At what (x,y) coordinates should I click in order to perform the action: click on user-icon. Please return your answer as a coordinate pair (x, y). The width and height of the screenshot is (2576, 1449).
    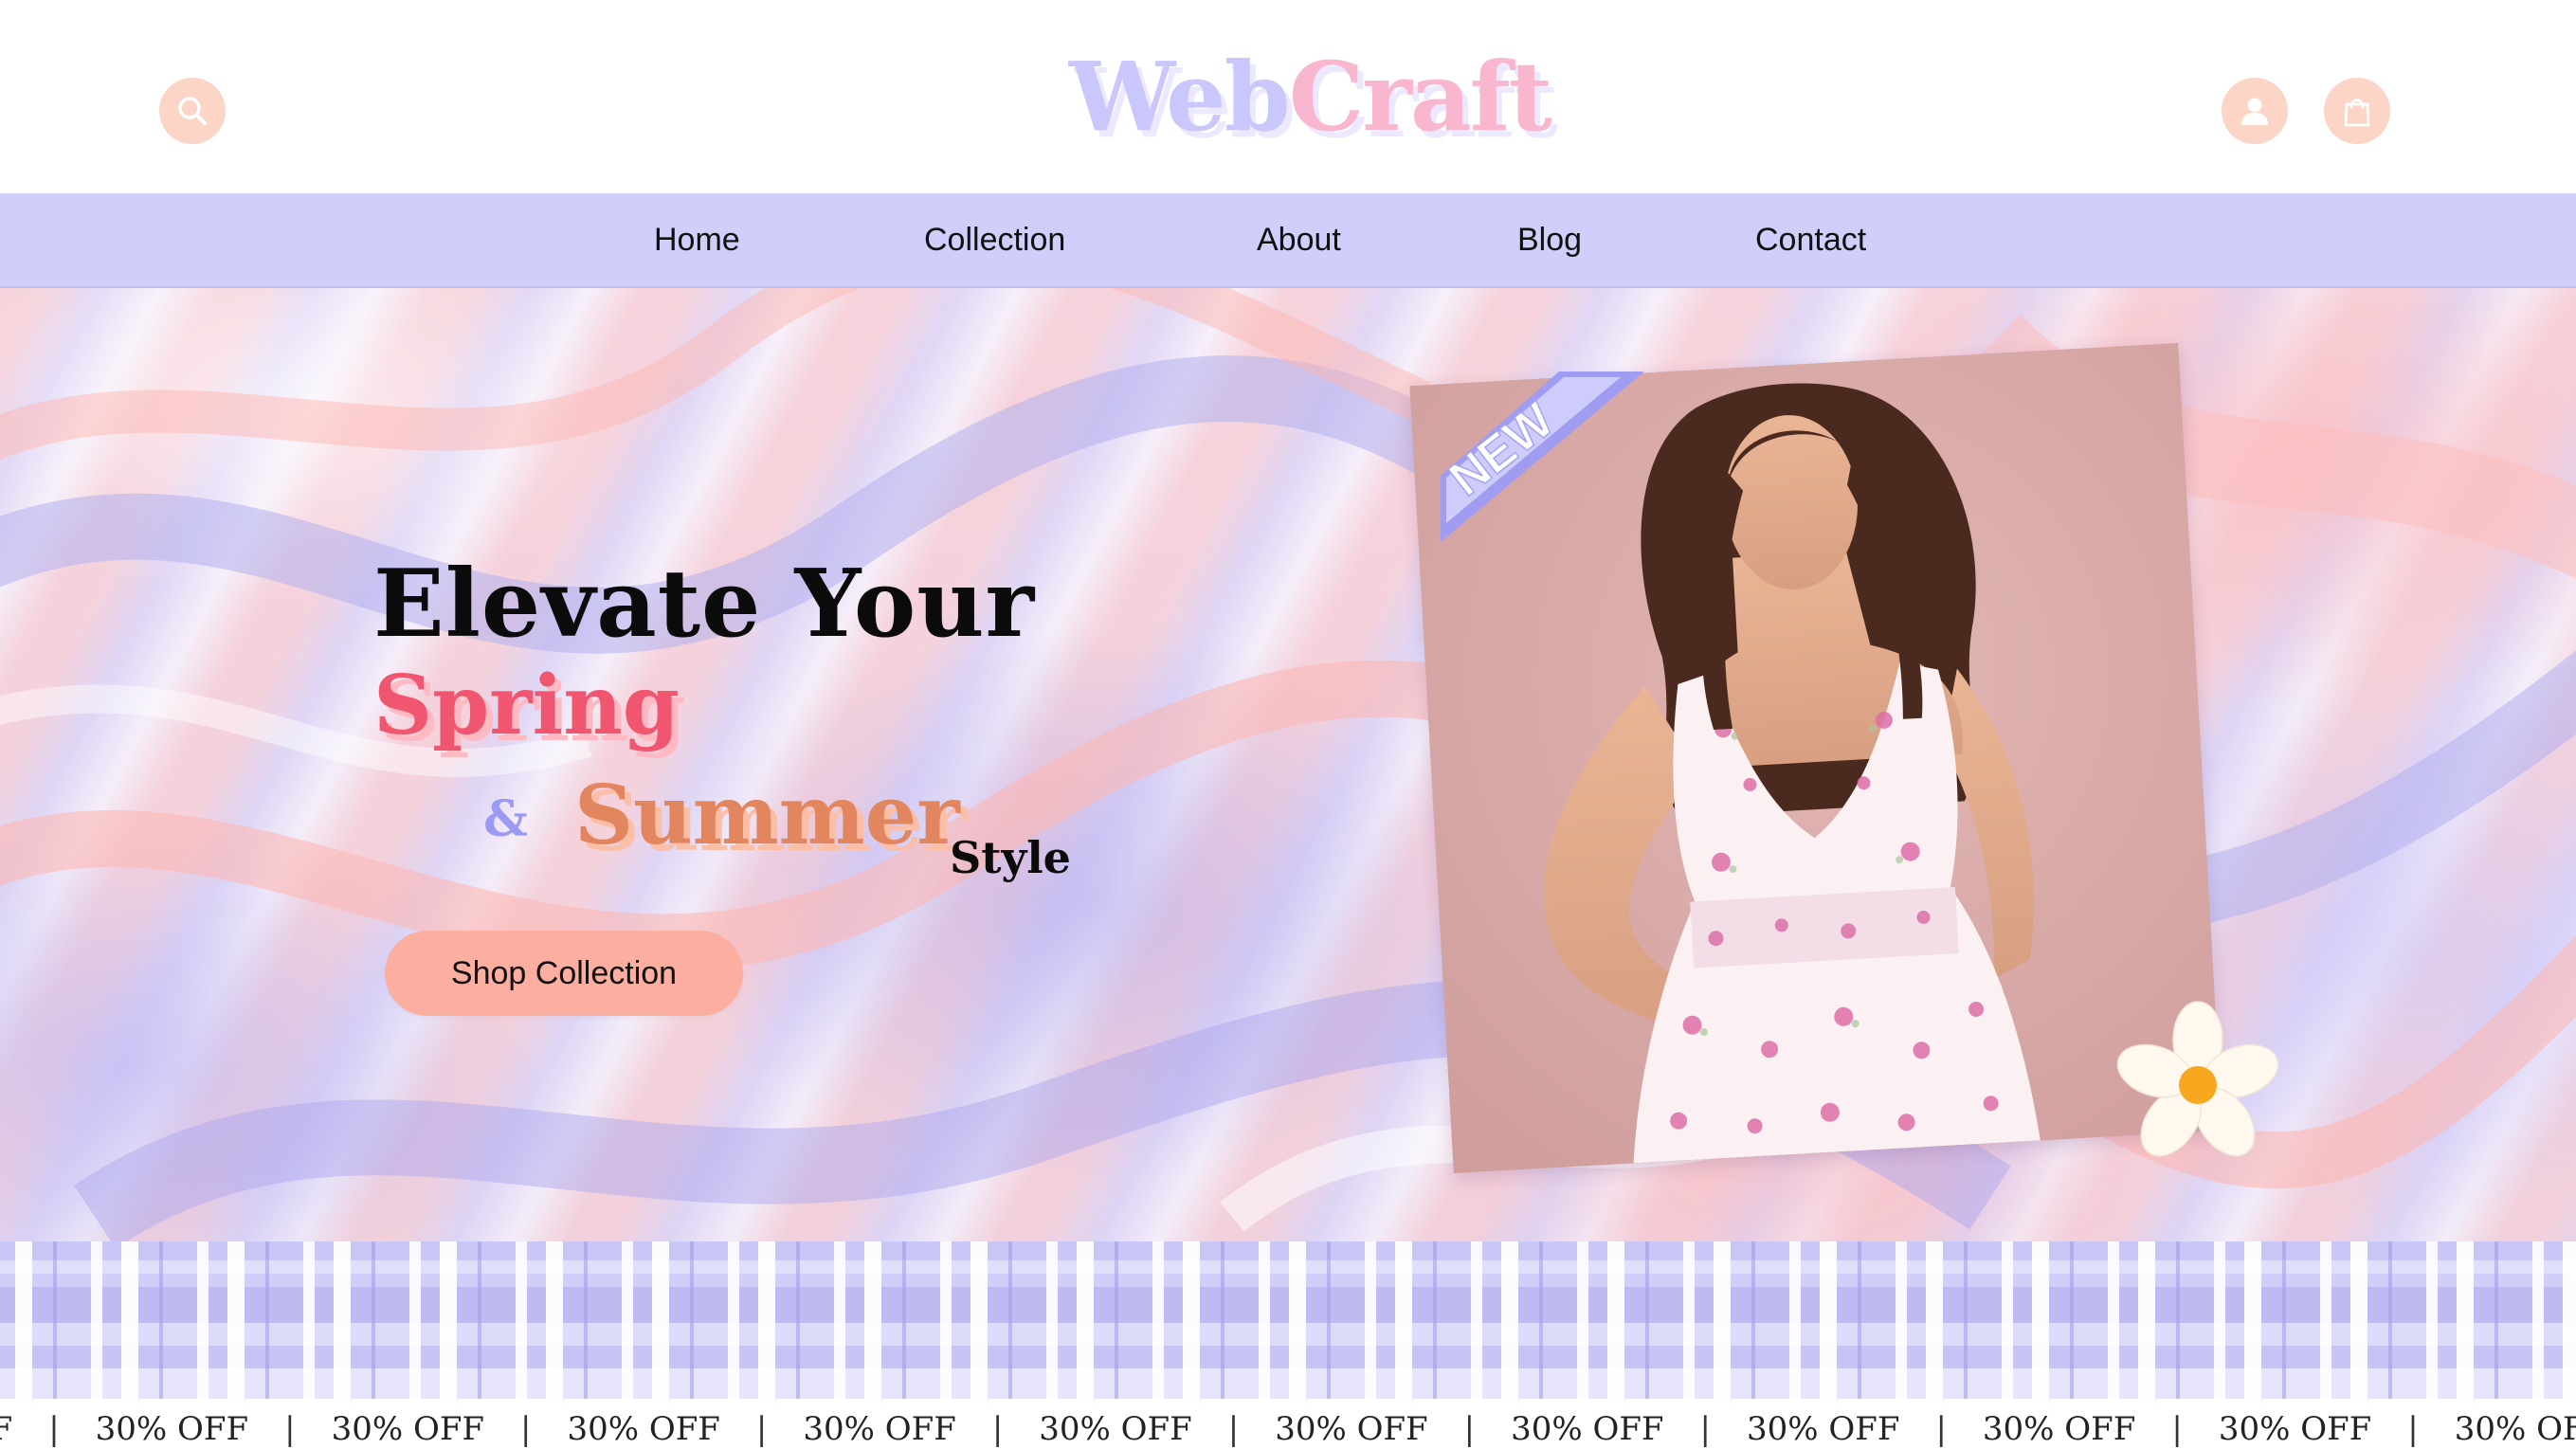
    Looking at the image, I should click on (2254, 112).